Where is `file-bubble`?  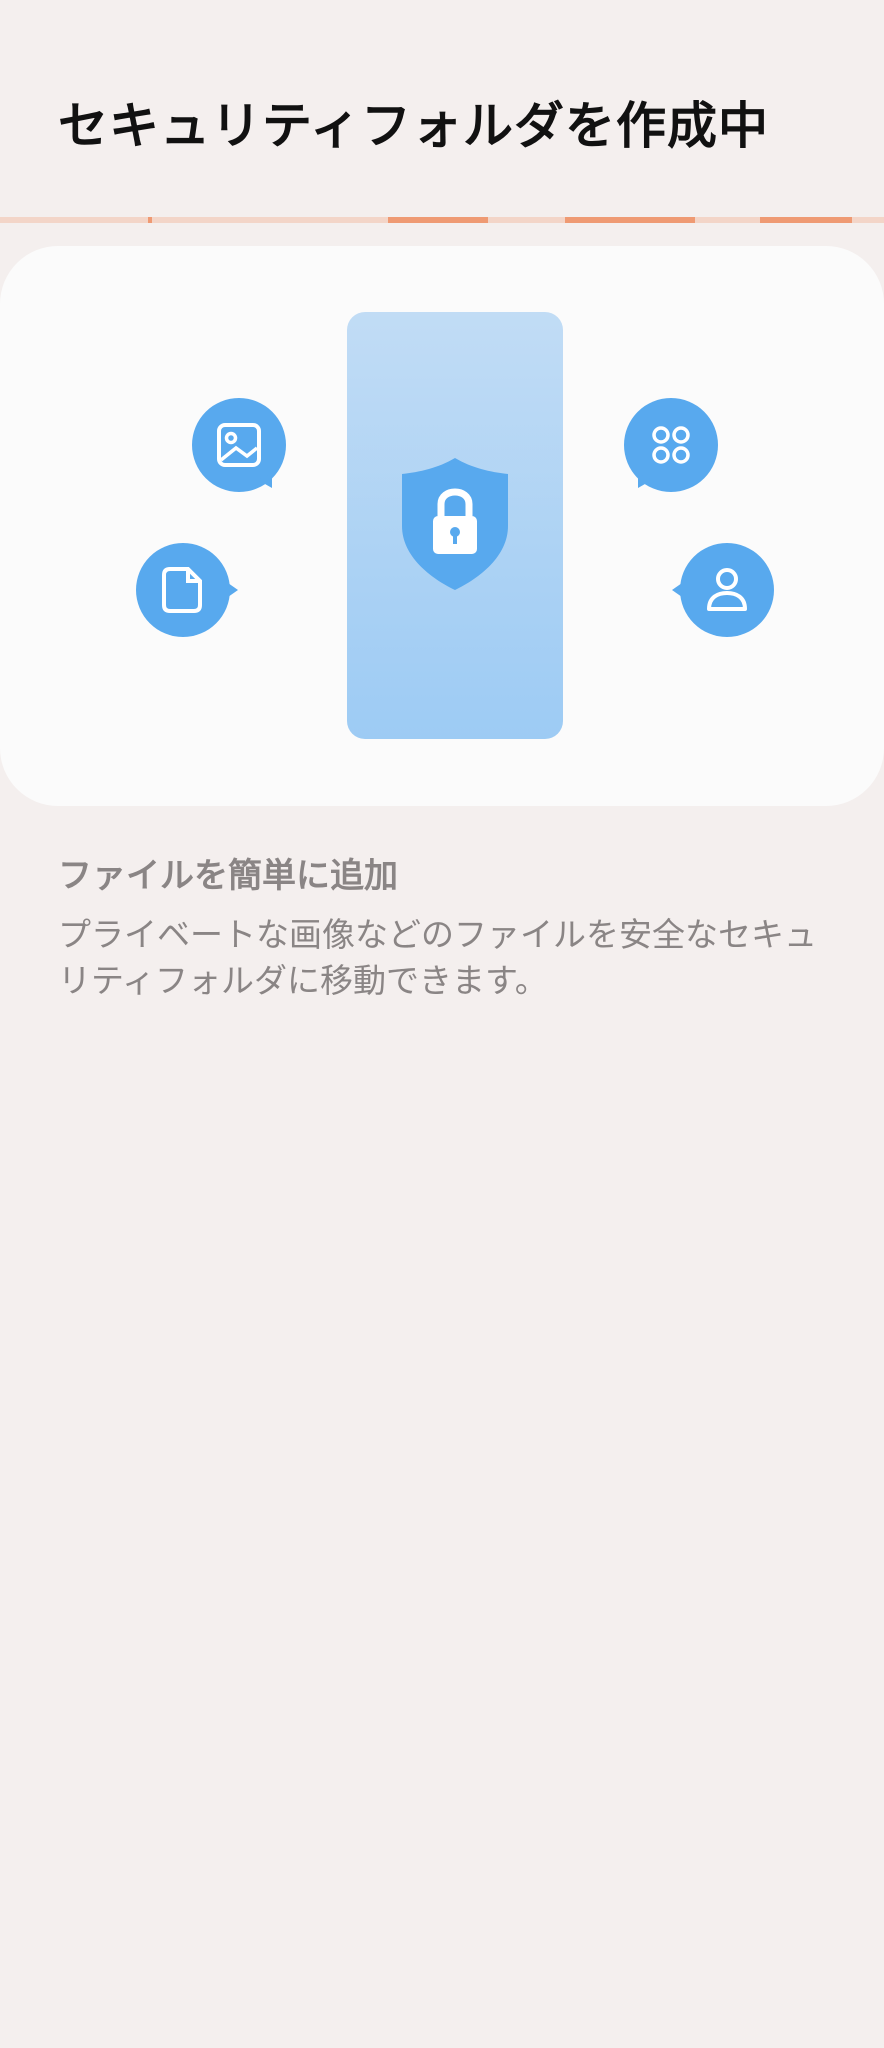
file-bubble is located at coordinates (187, 590).